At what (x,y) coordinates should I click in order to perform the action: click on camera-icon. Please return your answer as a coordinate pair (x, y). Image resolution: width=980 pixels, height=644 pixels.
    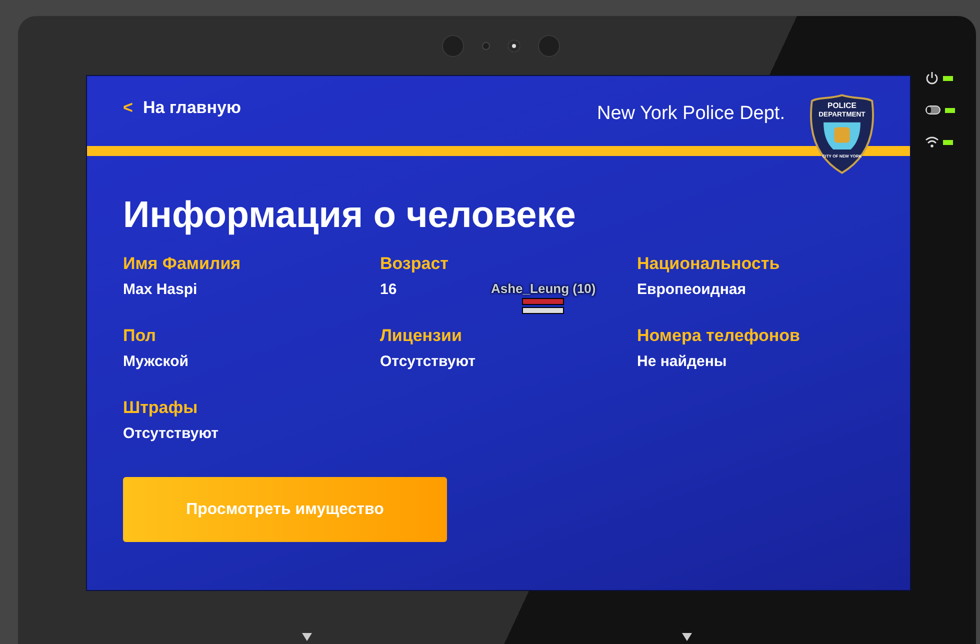
    Looking at the image, I should click on (514, 46).